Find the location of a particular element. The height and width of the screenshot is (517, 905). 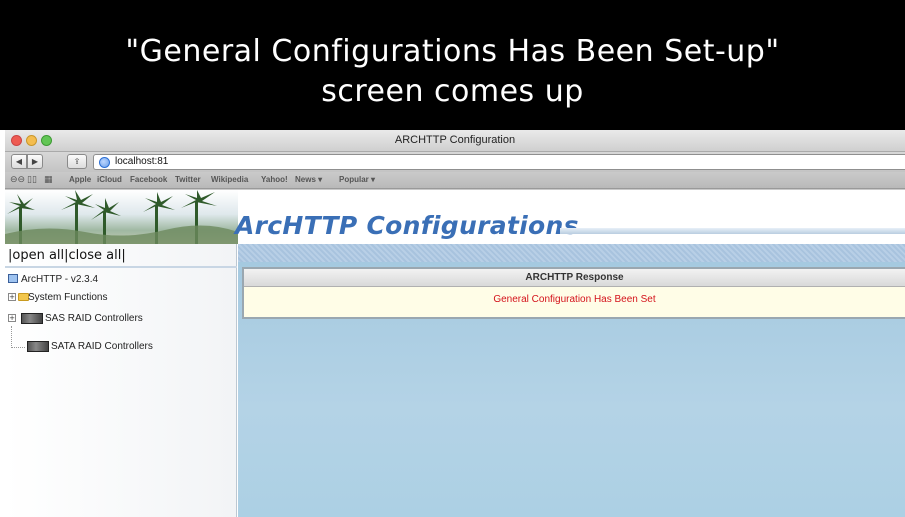

computer-icon is located at coordinates (13, 278).